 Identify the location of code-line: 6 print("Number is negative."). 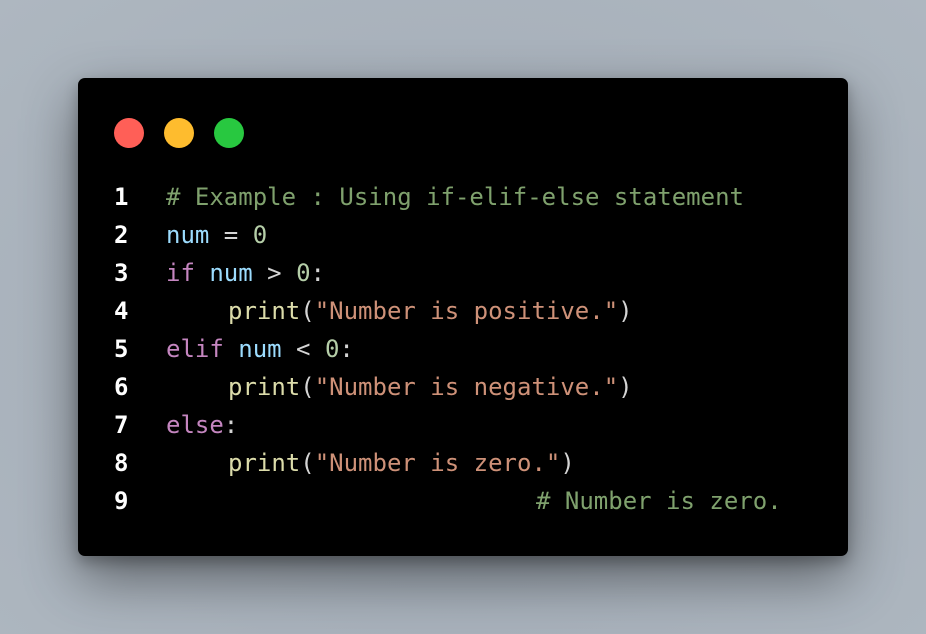
(463, 387).